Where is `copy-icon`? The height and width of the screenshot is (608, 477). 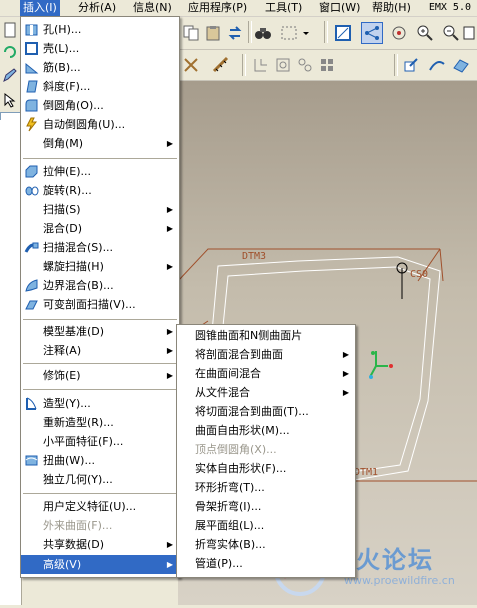
copy-icon is located at coordinates (191, 33).